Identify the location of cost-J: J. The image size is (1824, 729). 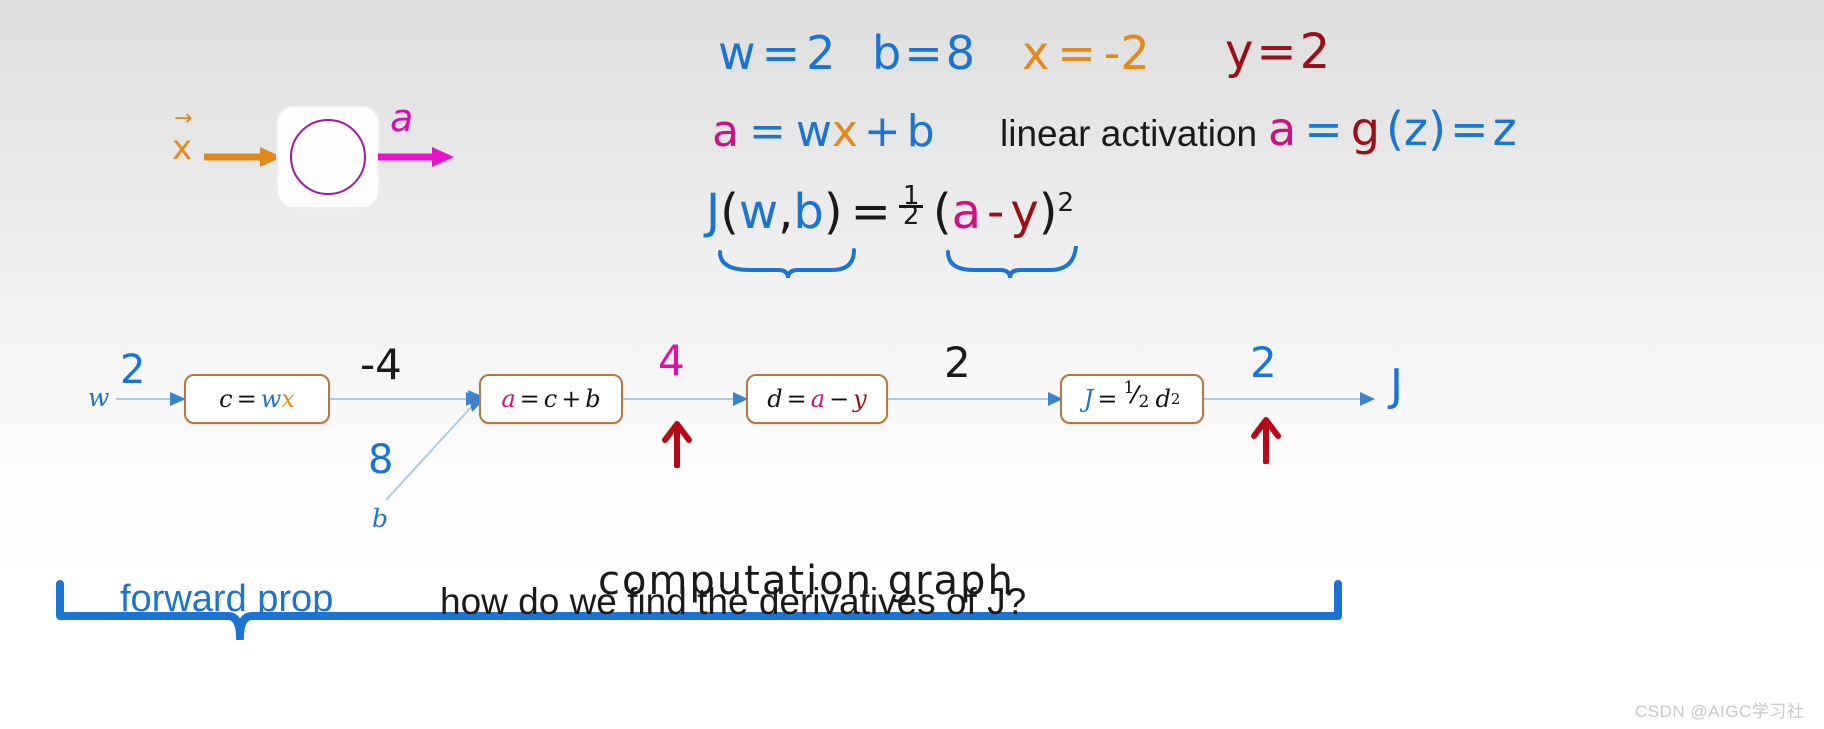
(713, 212).